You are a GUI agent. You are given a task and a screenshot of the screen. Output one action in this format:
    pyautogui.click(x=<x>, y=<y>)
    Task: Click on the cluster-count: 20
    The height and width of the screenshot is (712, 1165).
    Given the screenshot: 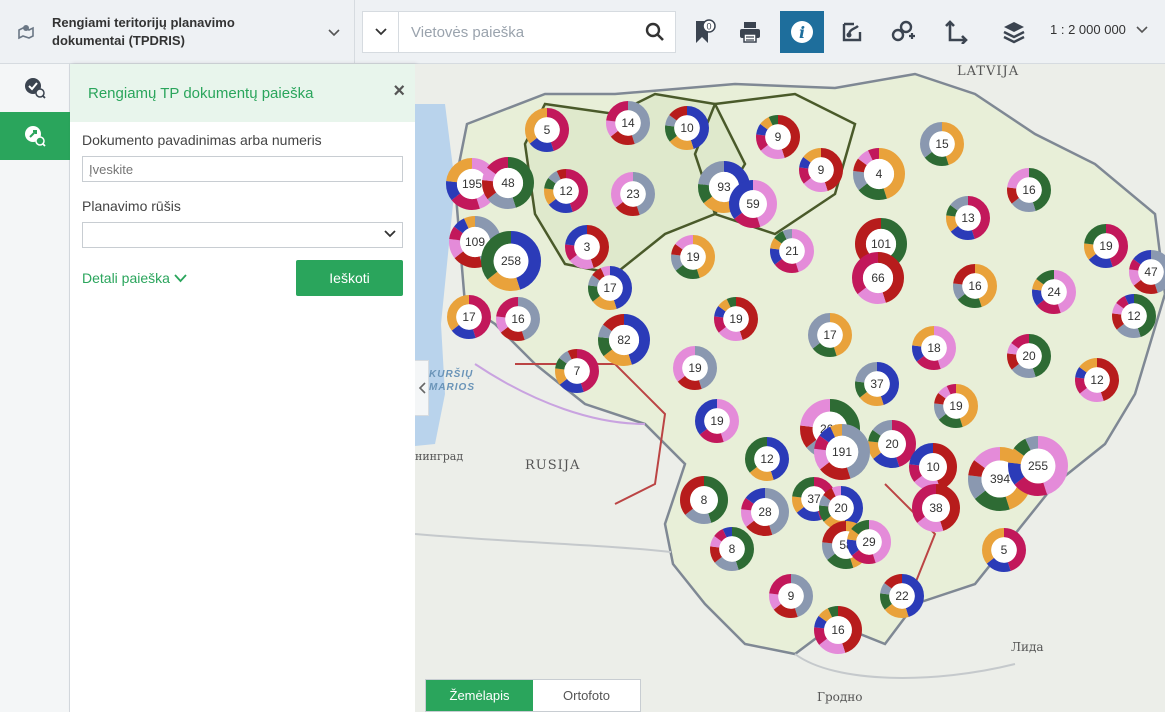 What is the action you would take?
    pyautogui.click(x=841, y=508)
    